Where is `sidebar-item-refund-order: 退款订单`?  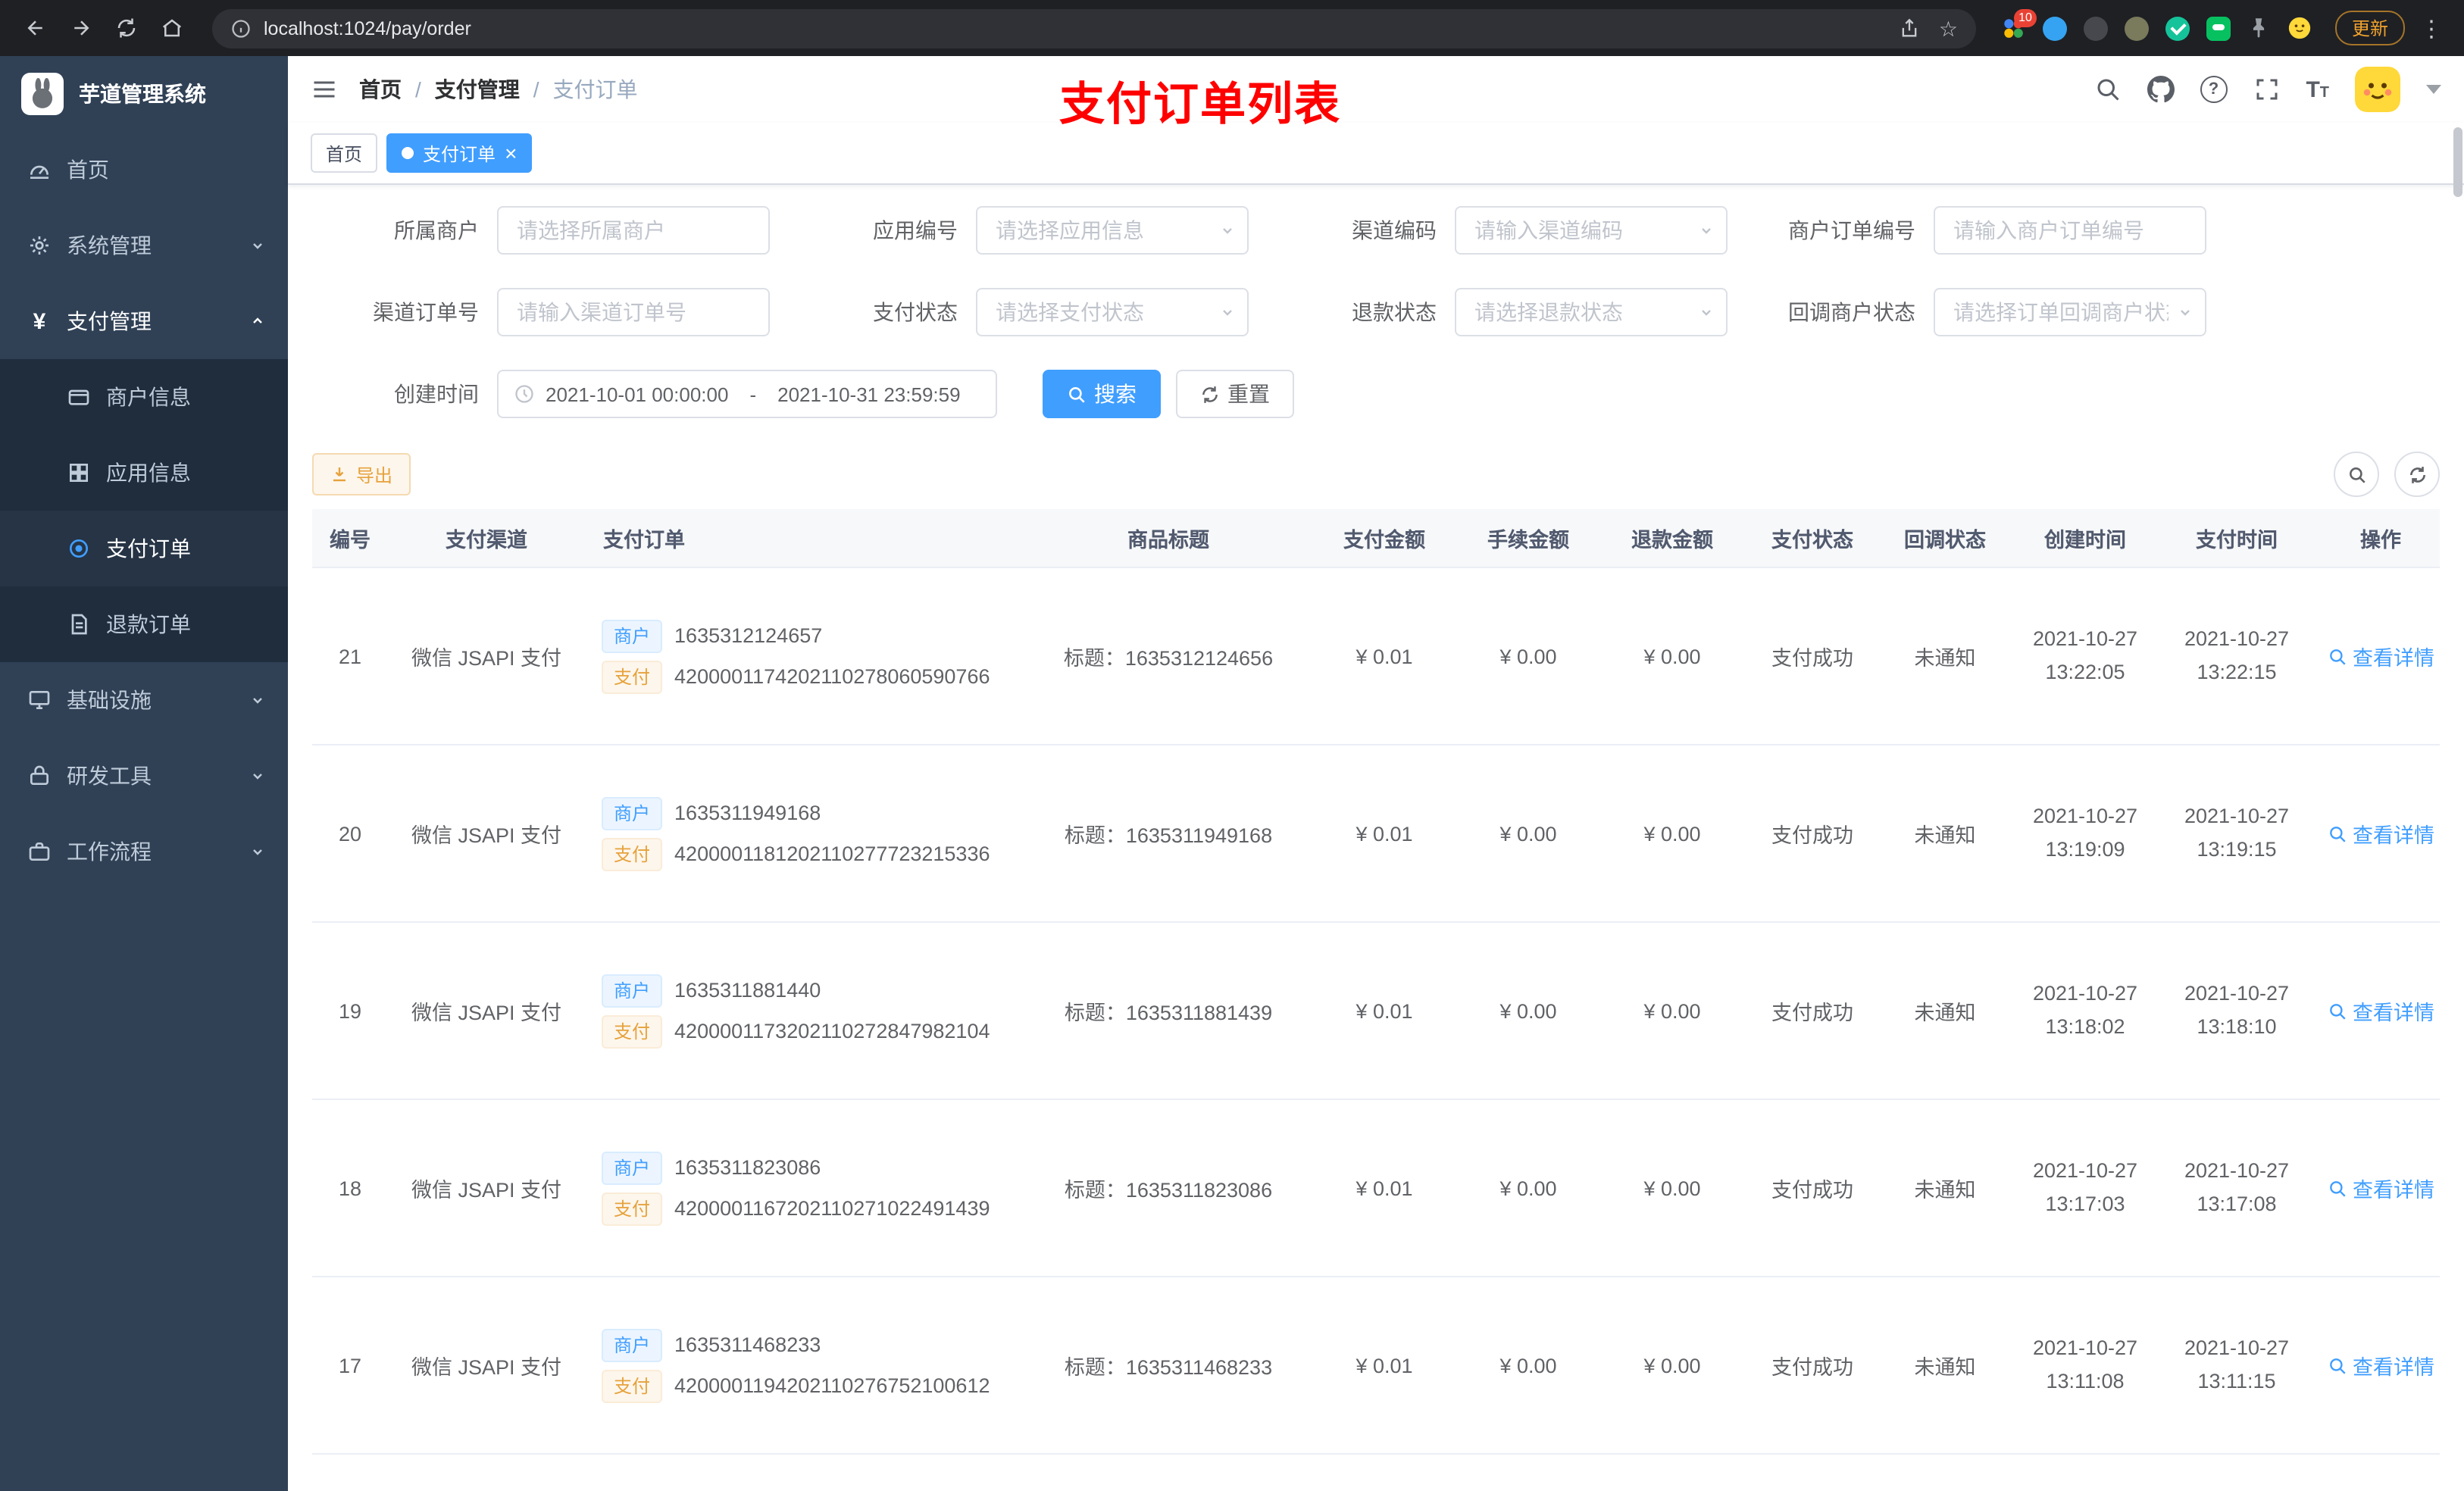 sidebar-item-refund-order: 退款订单 is located at coordinates (144, 624).